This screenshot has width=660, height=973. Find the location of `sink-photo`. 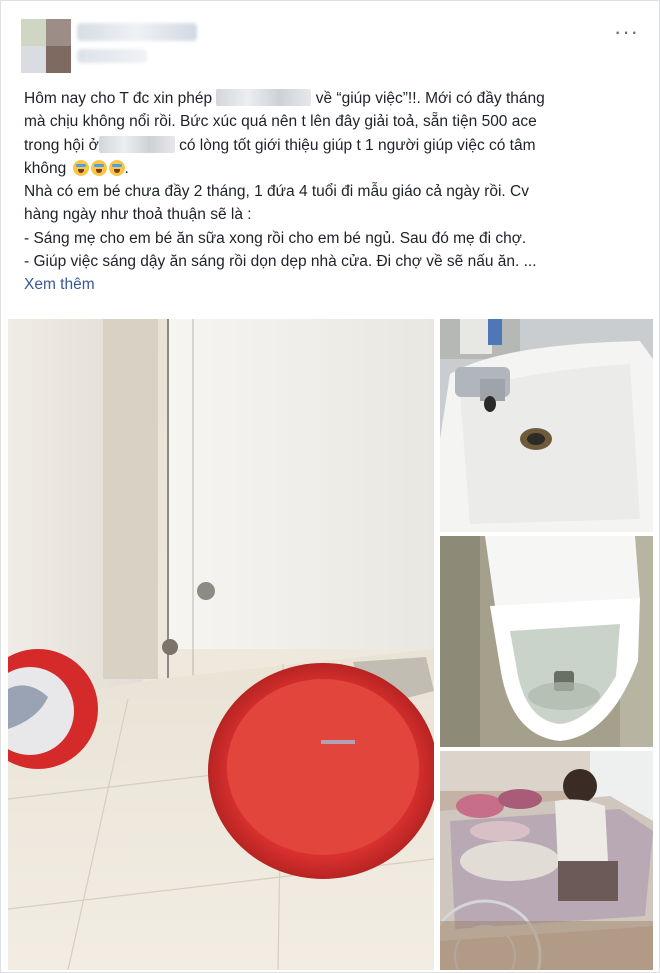

sink-photo is located at coordinates (546, 425).